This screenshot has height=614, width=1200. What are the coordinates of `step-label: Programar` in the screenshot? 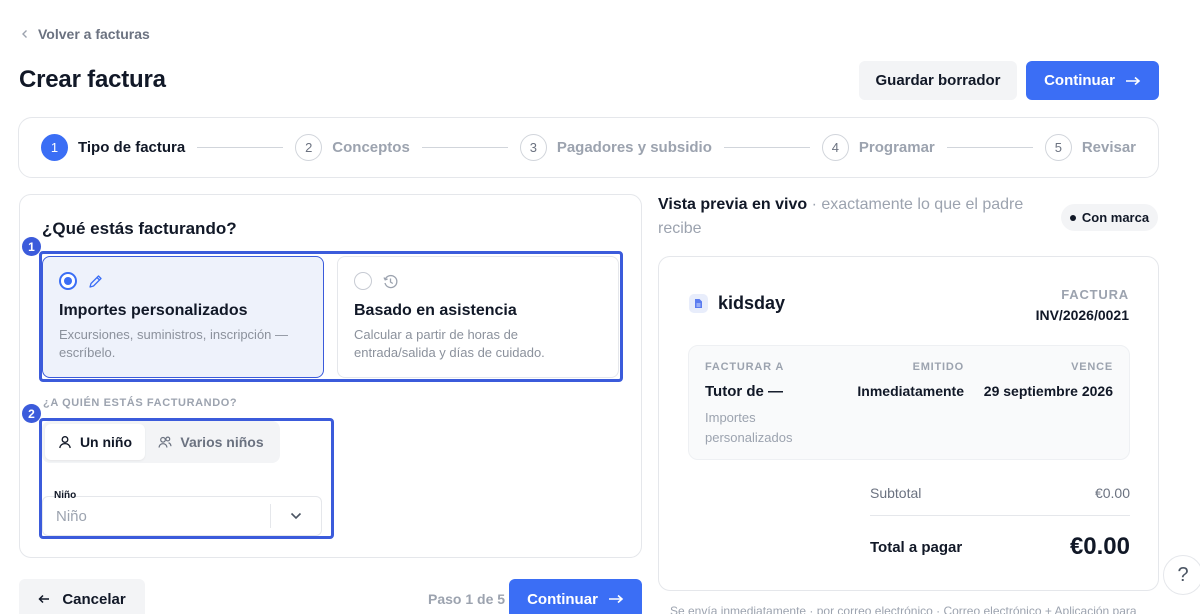 It's located at (896, 147).